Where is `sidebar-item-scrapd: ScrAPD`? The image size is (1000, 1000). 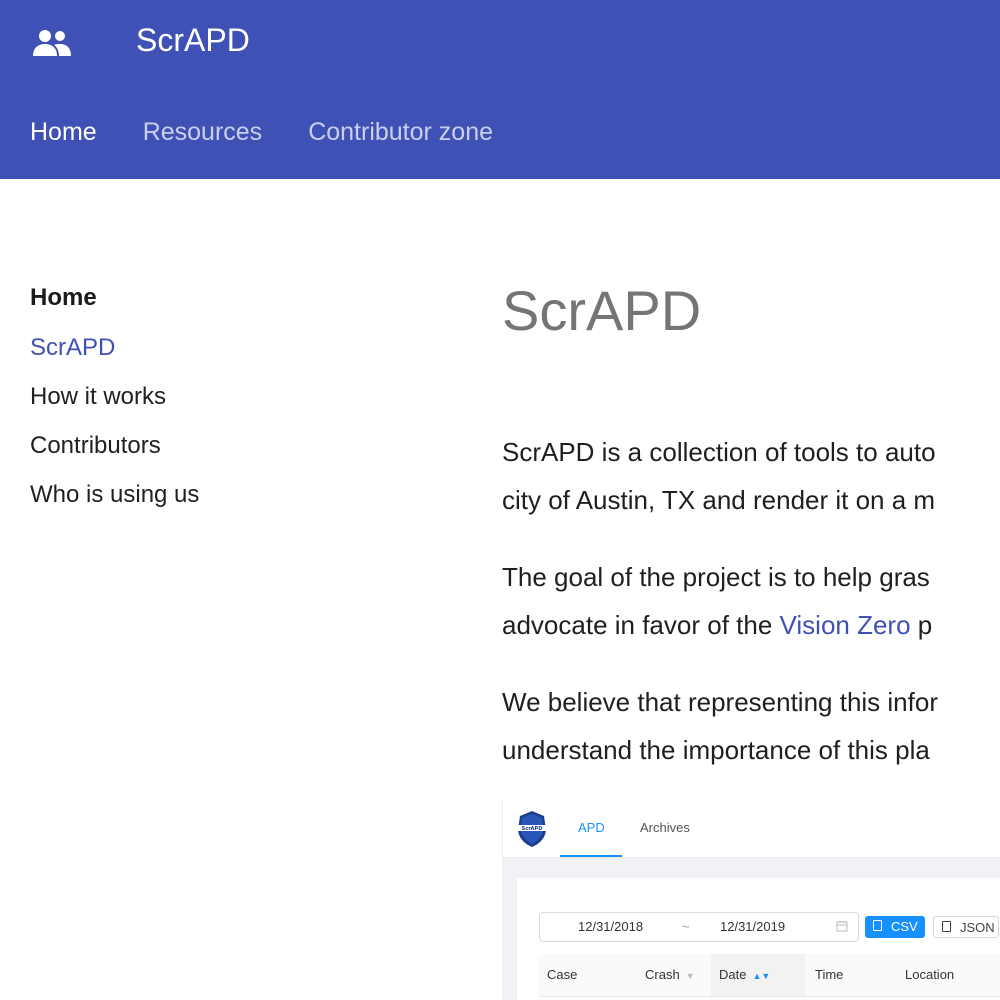
sidebar-item-scrapd: ScrAPD is located at coordinates (210, 348).